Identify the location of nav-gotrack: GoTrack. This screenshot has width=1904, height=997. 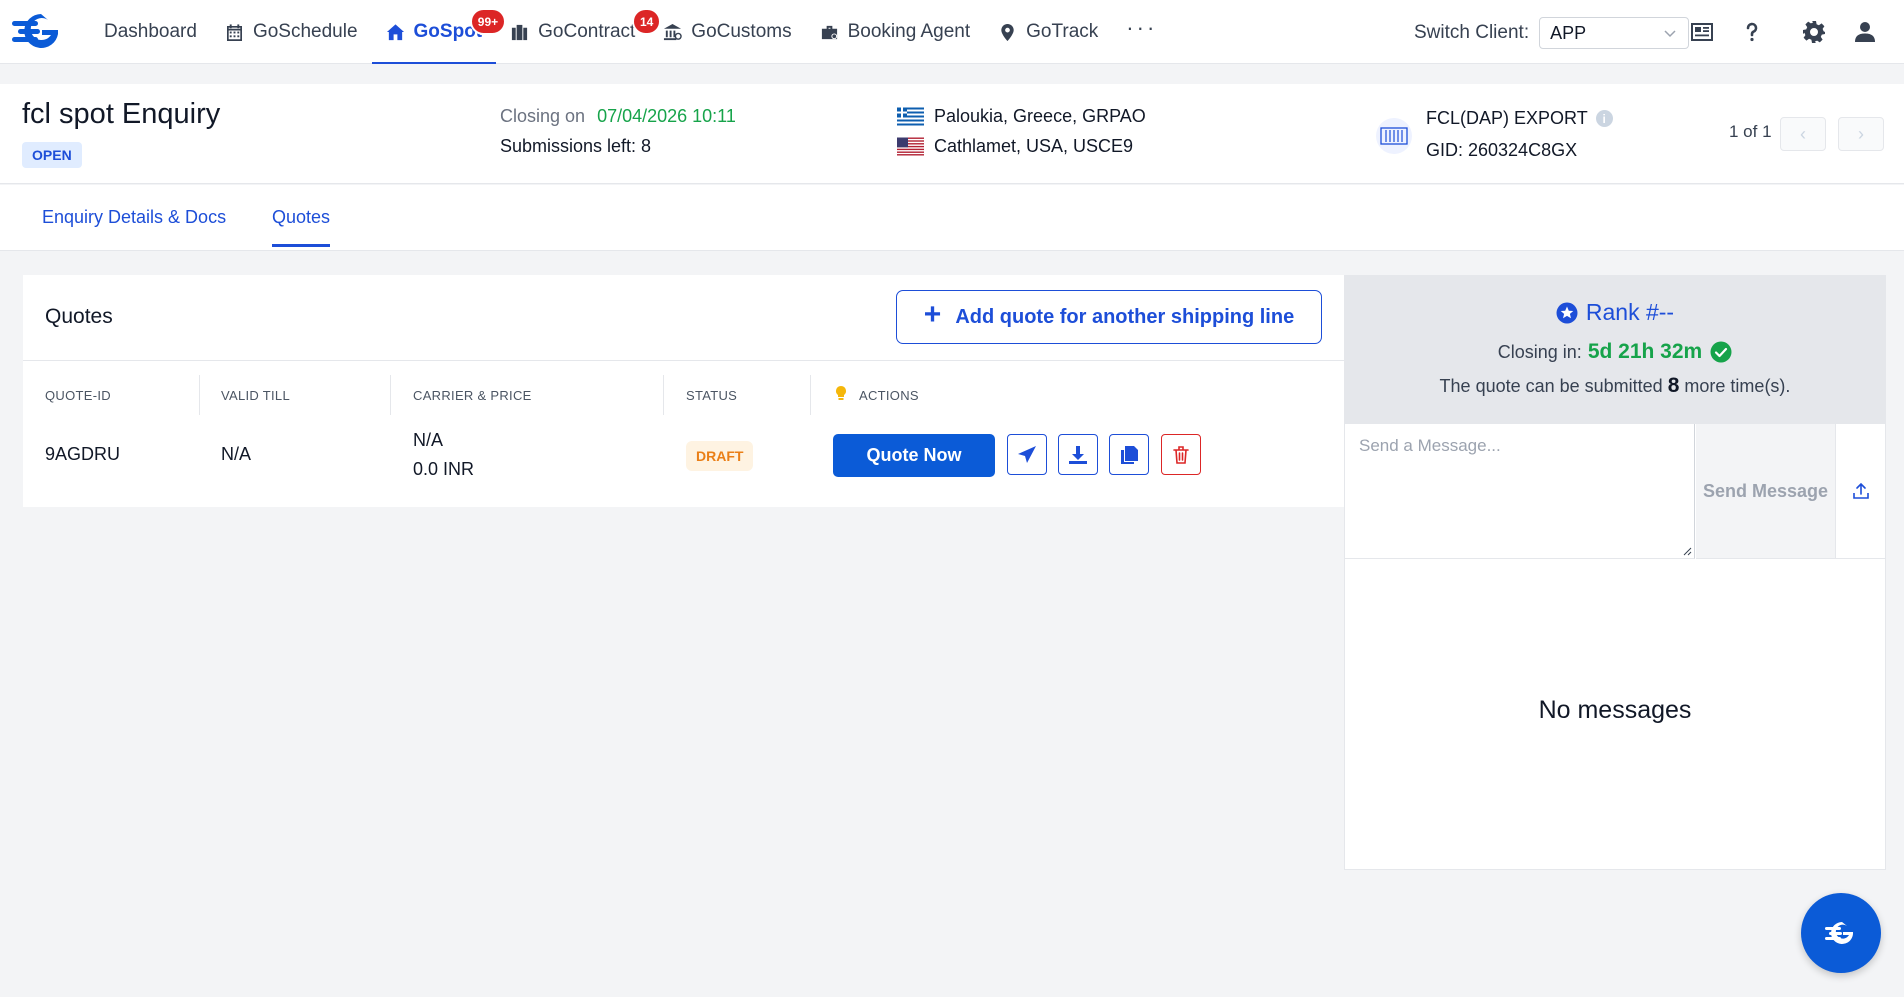
(1048, 32).